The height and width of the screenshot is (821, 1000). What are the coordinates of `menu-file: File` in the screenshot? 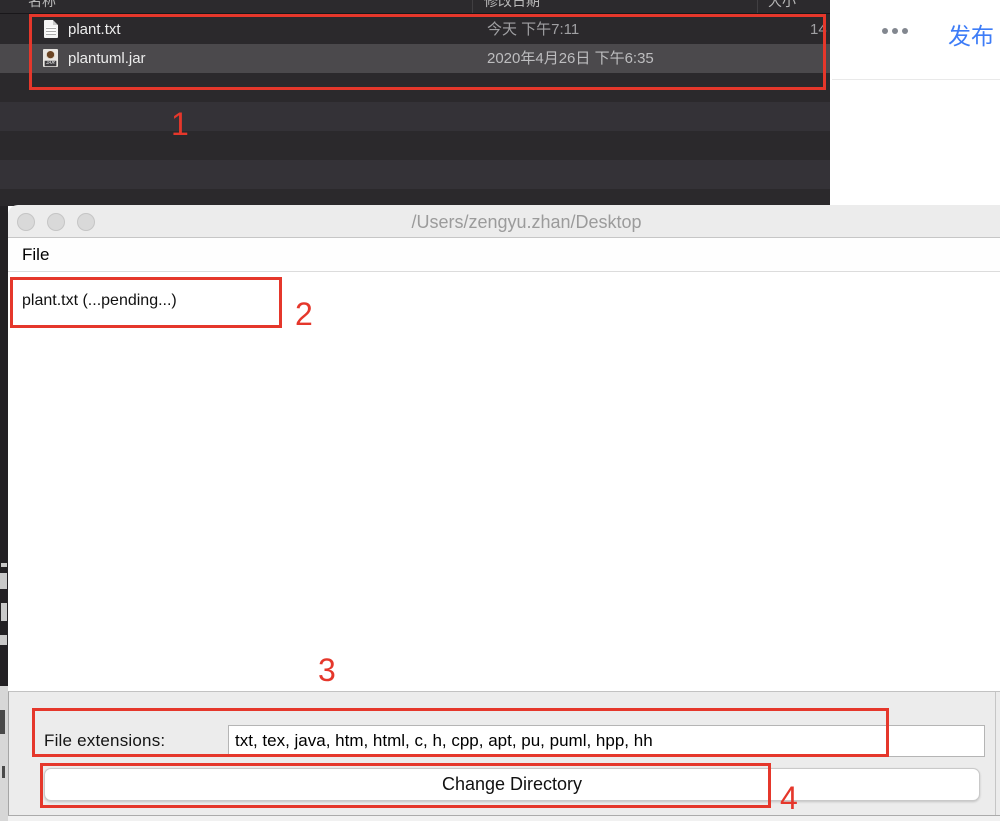 It's located at (35, 254).